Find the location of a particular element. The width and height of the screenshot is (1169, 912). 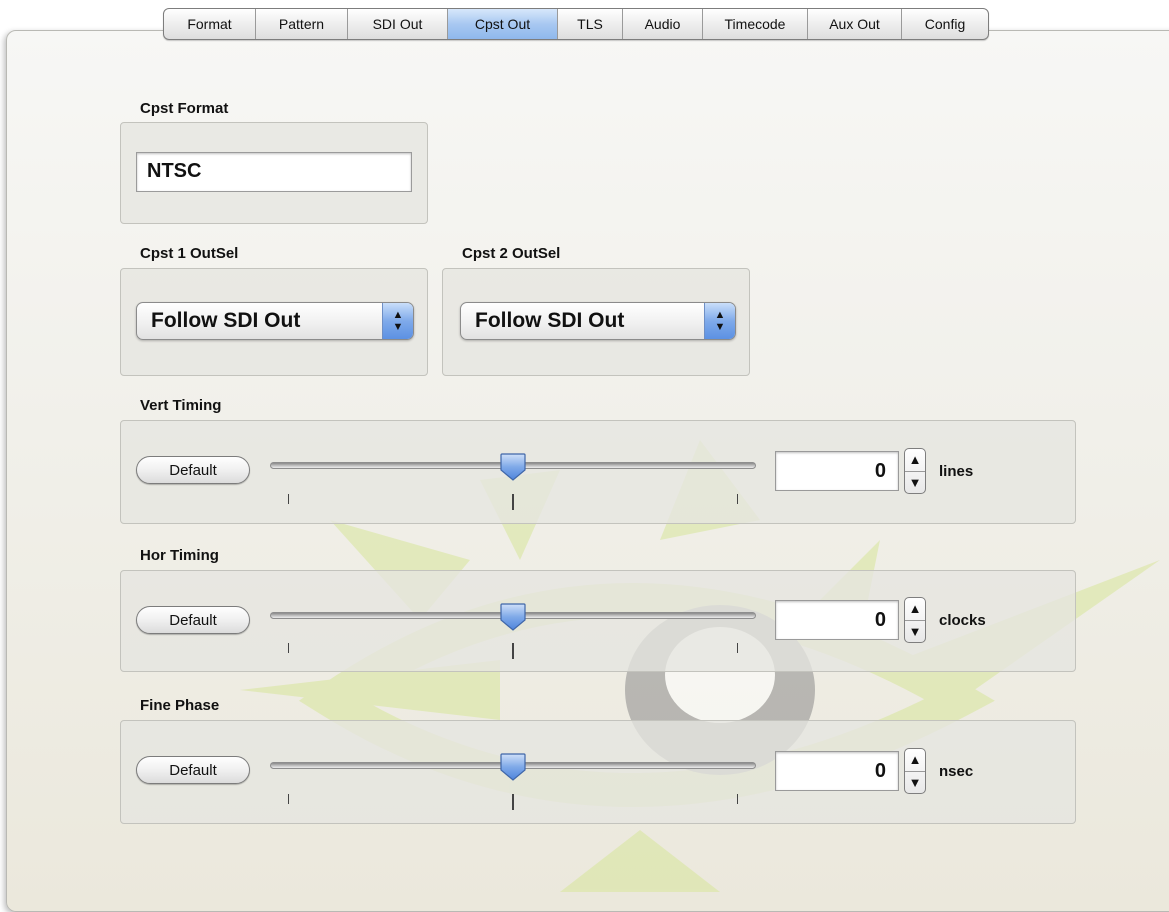

vert-timing-unit: lines is located at coordinates (956, 471).